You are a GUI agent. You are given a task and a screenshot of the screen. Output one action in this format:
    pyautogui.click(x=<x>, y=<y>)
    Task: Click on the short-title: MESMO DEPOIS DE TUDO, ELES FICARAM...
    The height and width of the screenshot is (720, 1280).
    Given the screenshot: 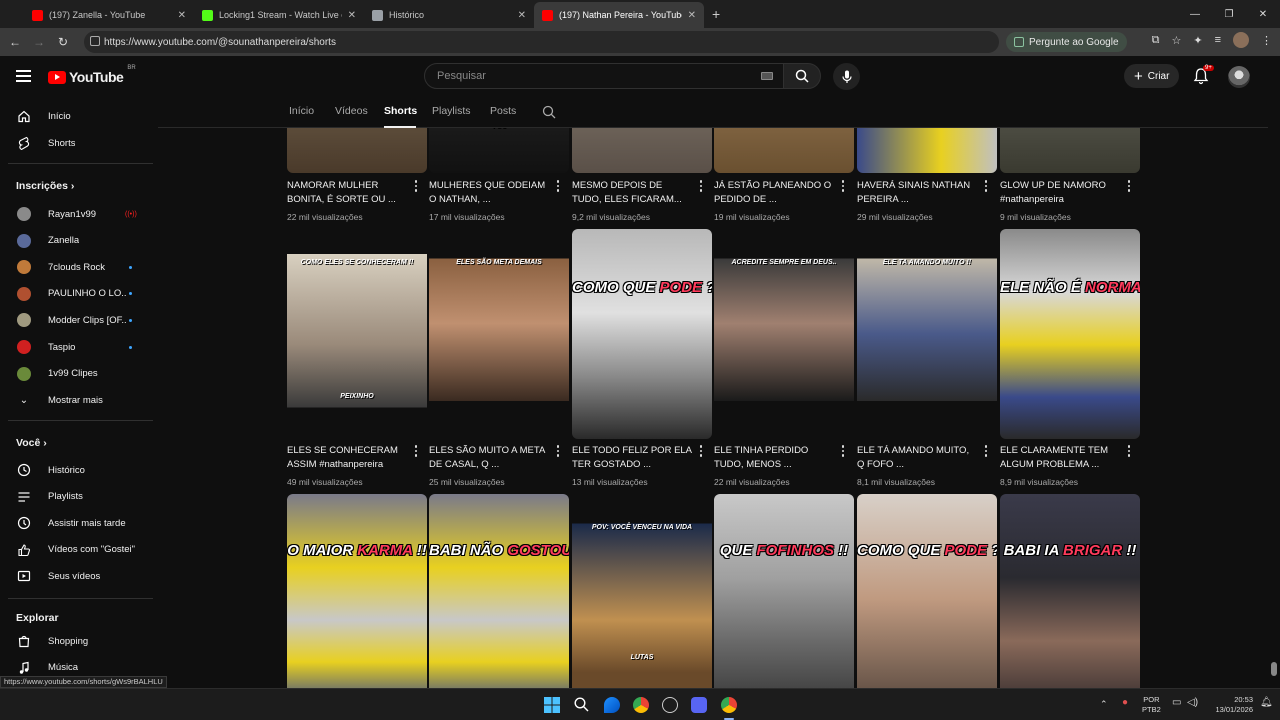 What is the action you would take?
    pyautogui.click(x=632, y=193)
    